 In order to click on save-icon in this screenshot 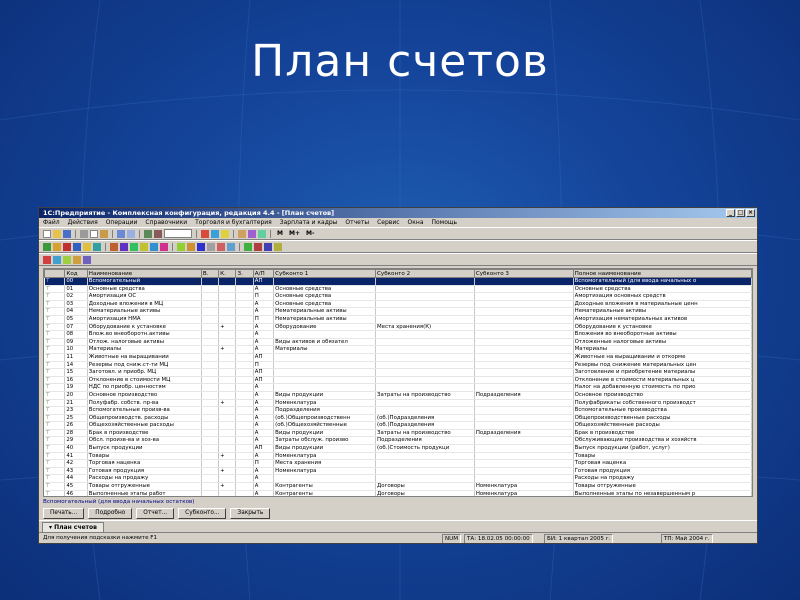, I will do `click(67, 233)`.